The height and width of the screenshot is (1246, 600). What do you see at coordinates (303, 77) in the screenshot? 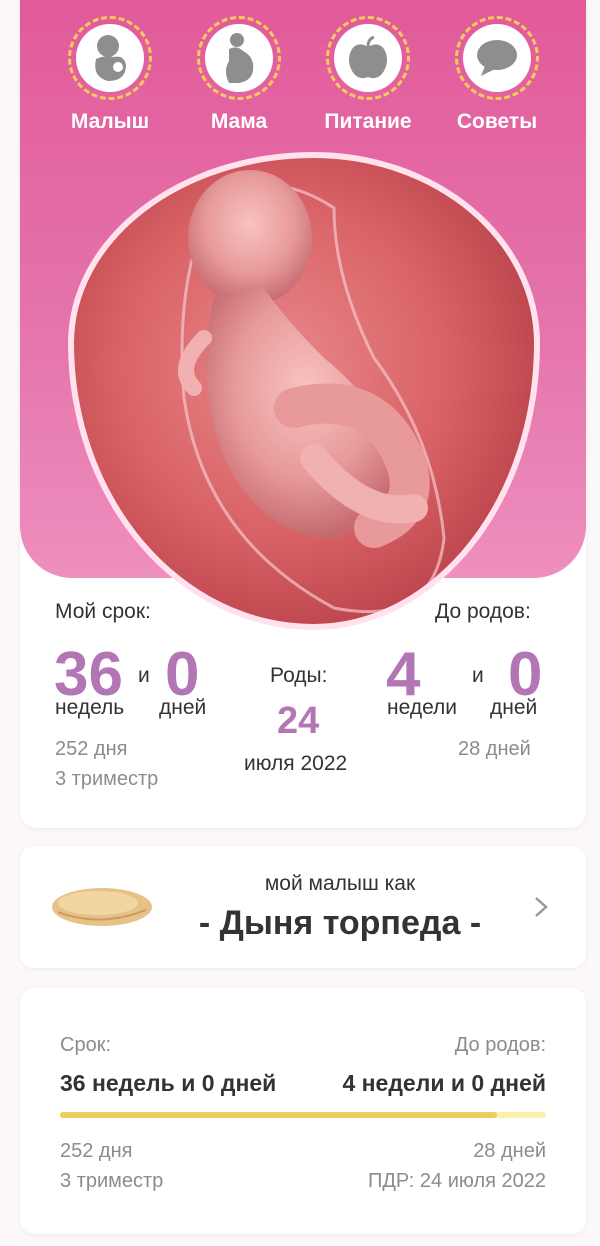
I see `category-nav: Малыш Мама Питание Советы` at bounding box center [303, 77].